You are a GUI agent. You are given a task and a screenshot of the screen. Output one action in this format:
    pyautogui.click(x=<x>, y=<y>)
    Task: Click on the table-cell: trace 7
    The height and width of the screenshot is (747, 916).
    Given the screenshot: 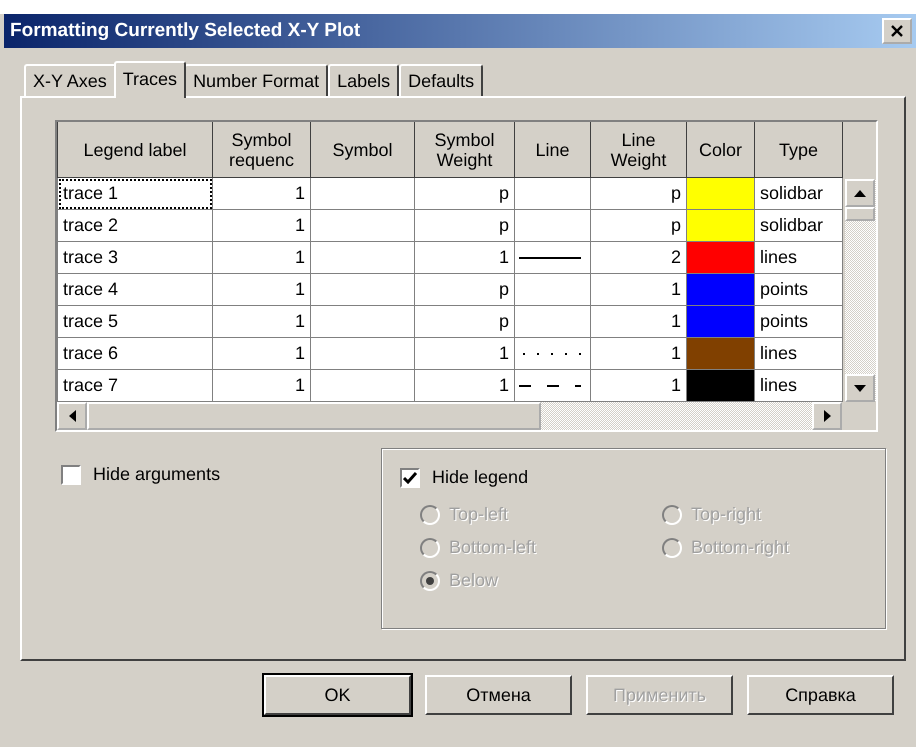 What is the action you would take?
    pyautogui.click(x=135, y=386)
    